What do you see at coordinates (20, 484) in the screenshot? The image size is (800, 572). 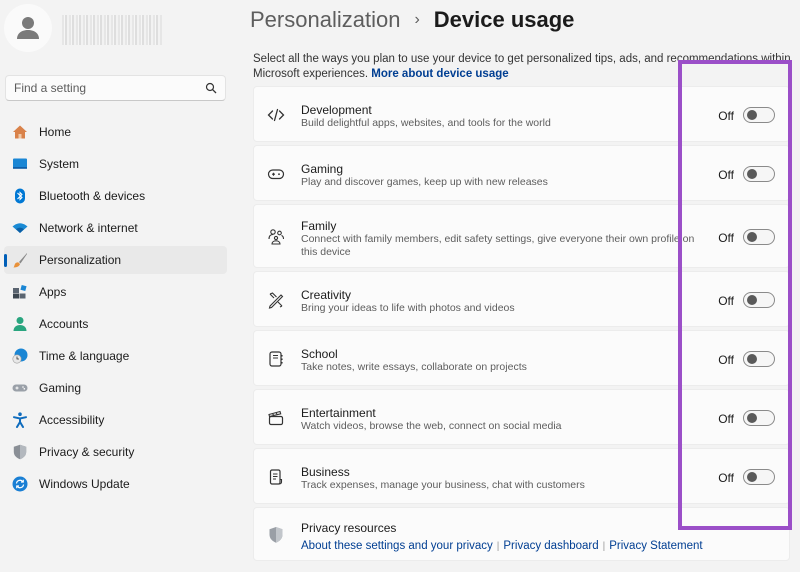 I see `update-icon` at bounding box center [20, 484].